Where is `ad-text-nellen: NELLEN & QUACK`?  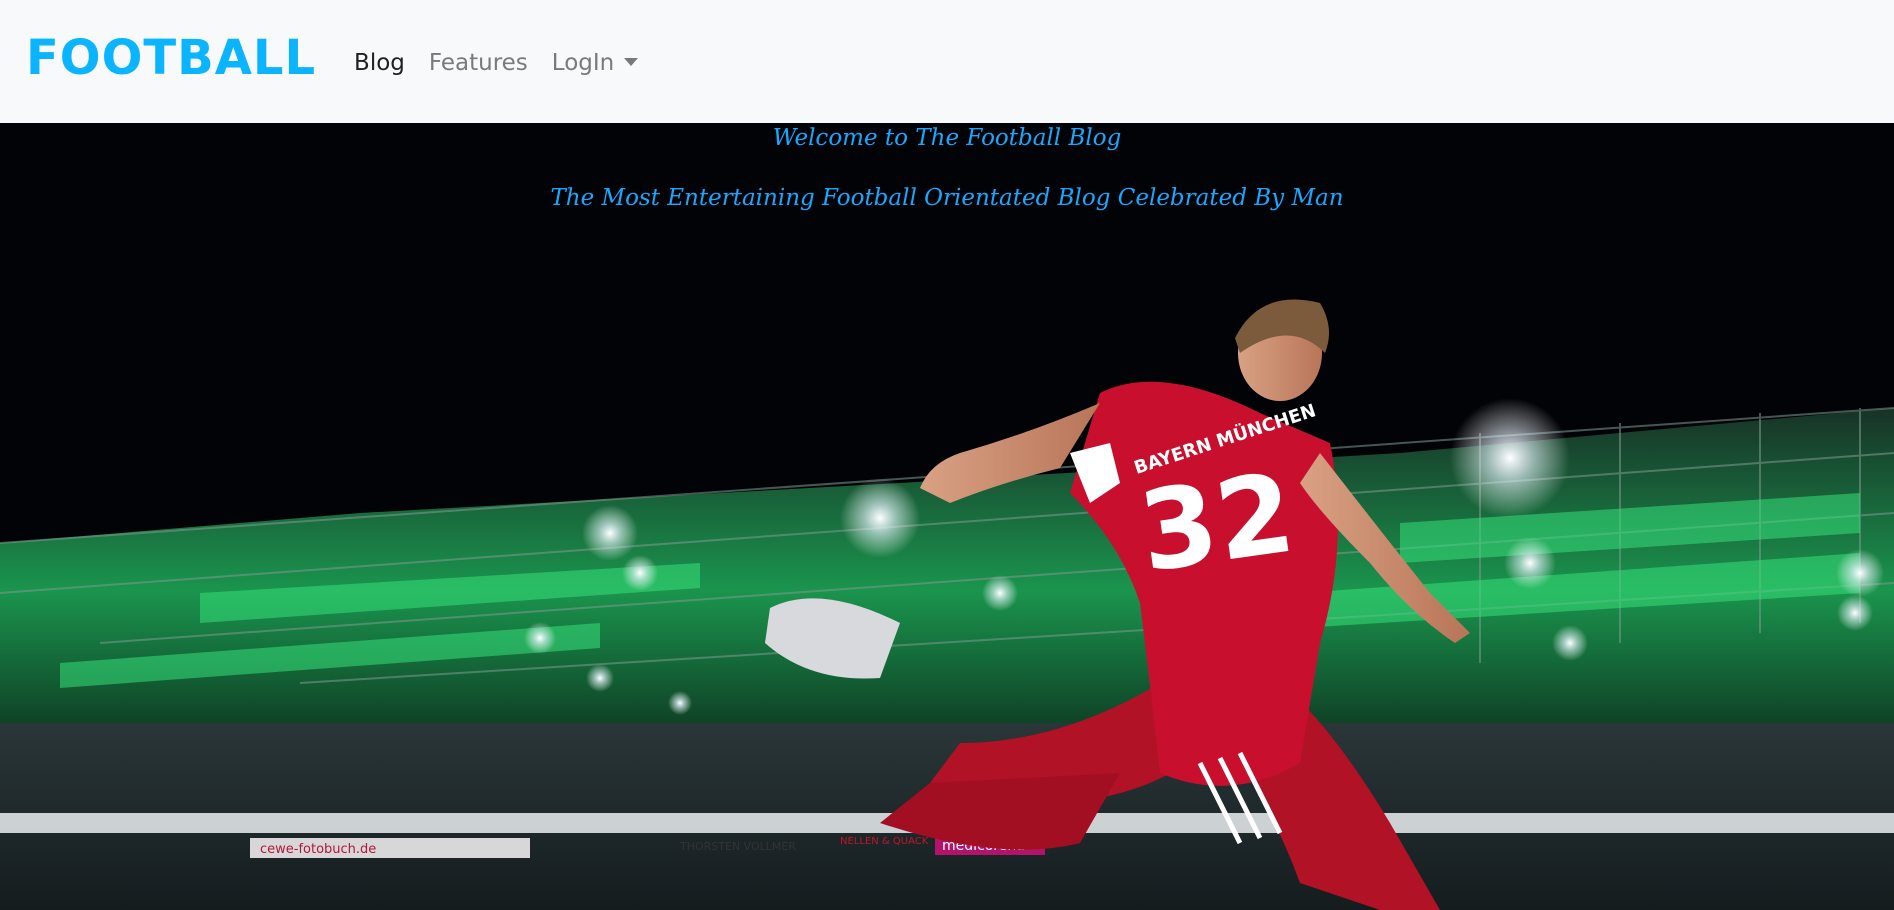 ad-text-nellen: NELLEN & QUACK is located at coordinates (884, 841).